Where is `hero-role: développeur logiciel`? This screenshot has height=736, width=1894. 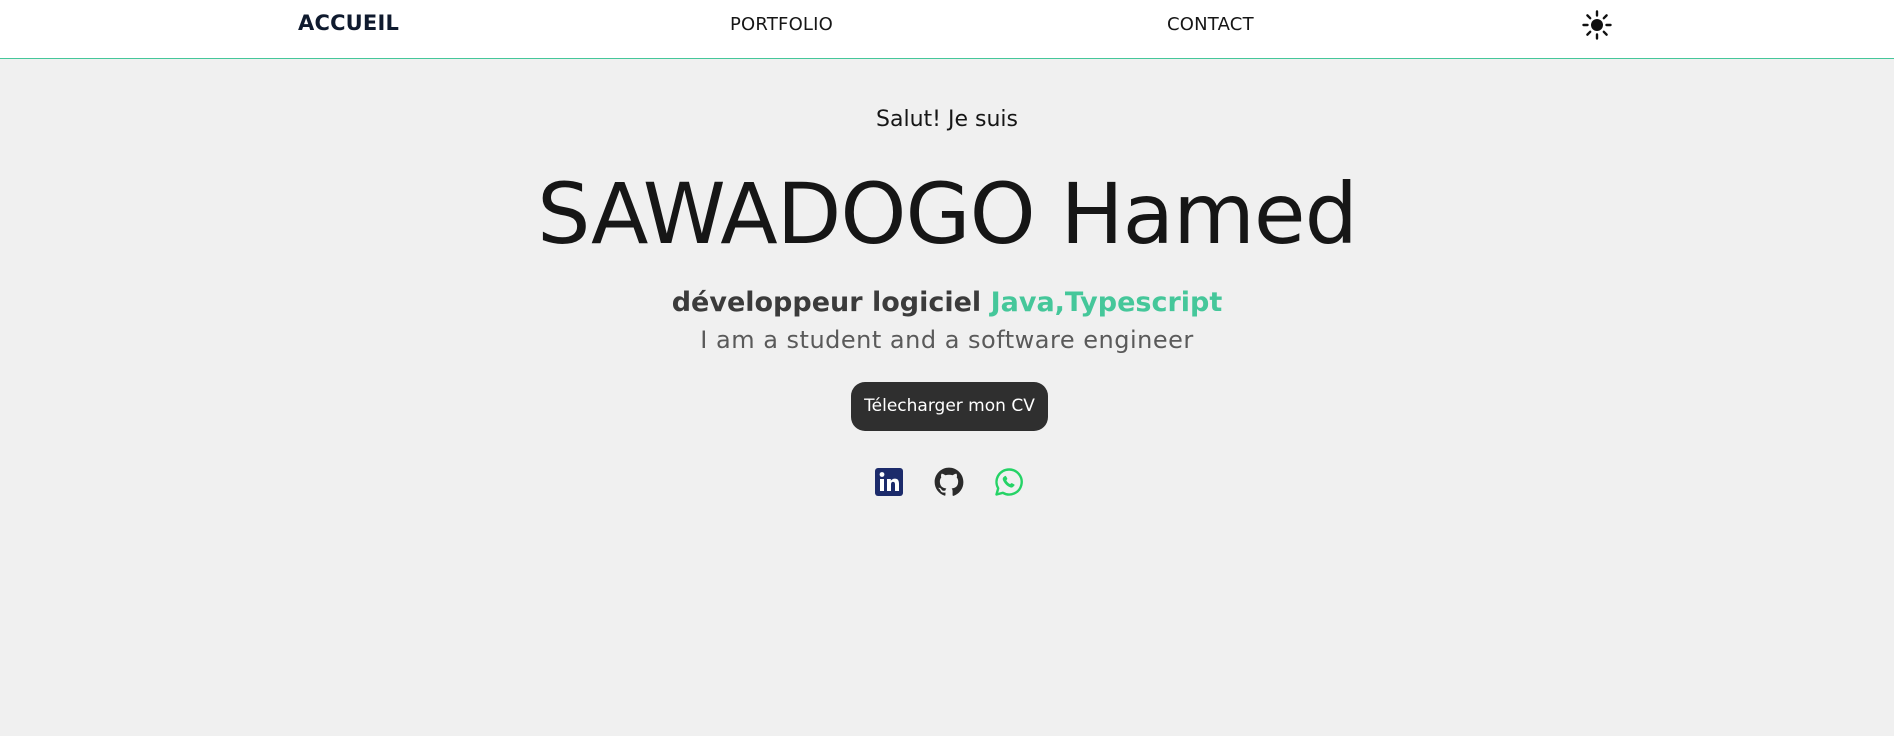
hero-role: développeur logiciel is located at coordinates (826, 302).